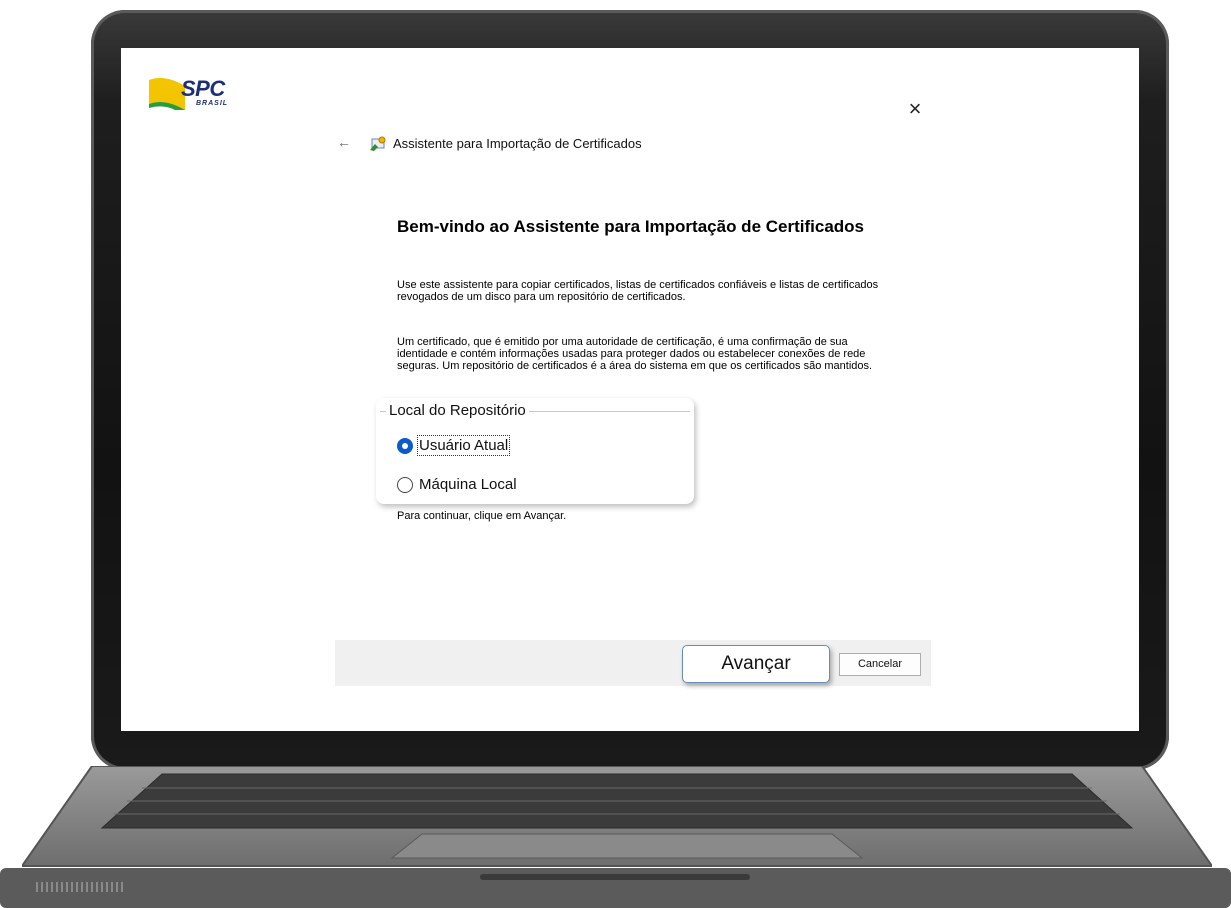 The height and width of the screenshot is (908, 1231). I want to click on next-button: Avançar, so click(756, 664).